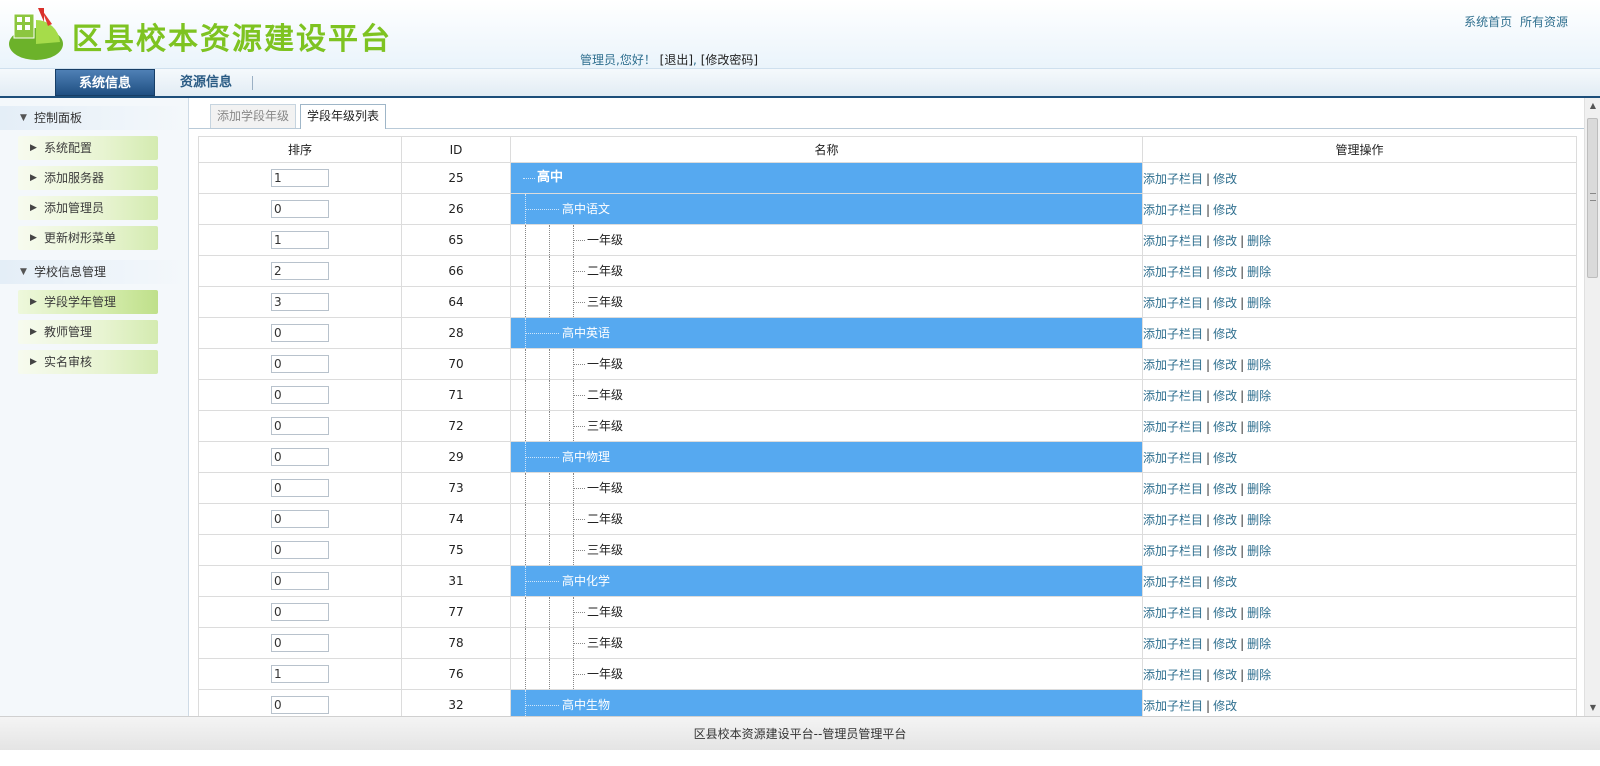  Describe the element at coordinates (676, 60) in the screenshot. I see `logout-link: [退出]` at that location.